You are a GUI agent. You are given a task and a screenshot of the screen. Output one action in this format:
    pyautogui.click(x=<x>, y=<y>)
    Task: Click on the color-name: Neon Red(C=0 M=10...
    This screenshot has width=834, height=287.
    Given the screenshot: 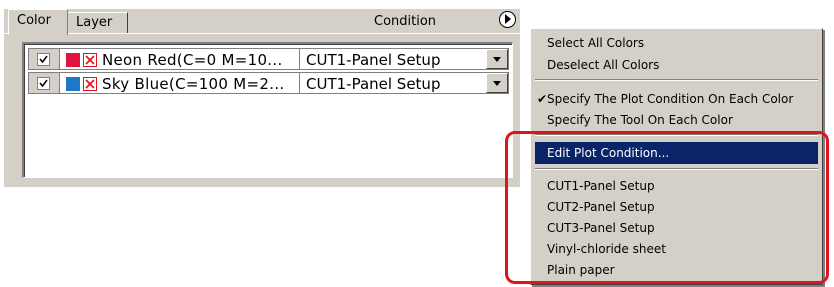 What is the action you would take?
    pyautogui.click(x=192, y=60)
    